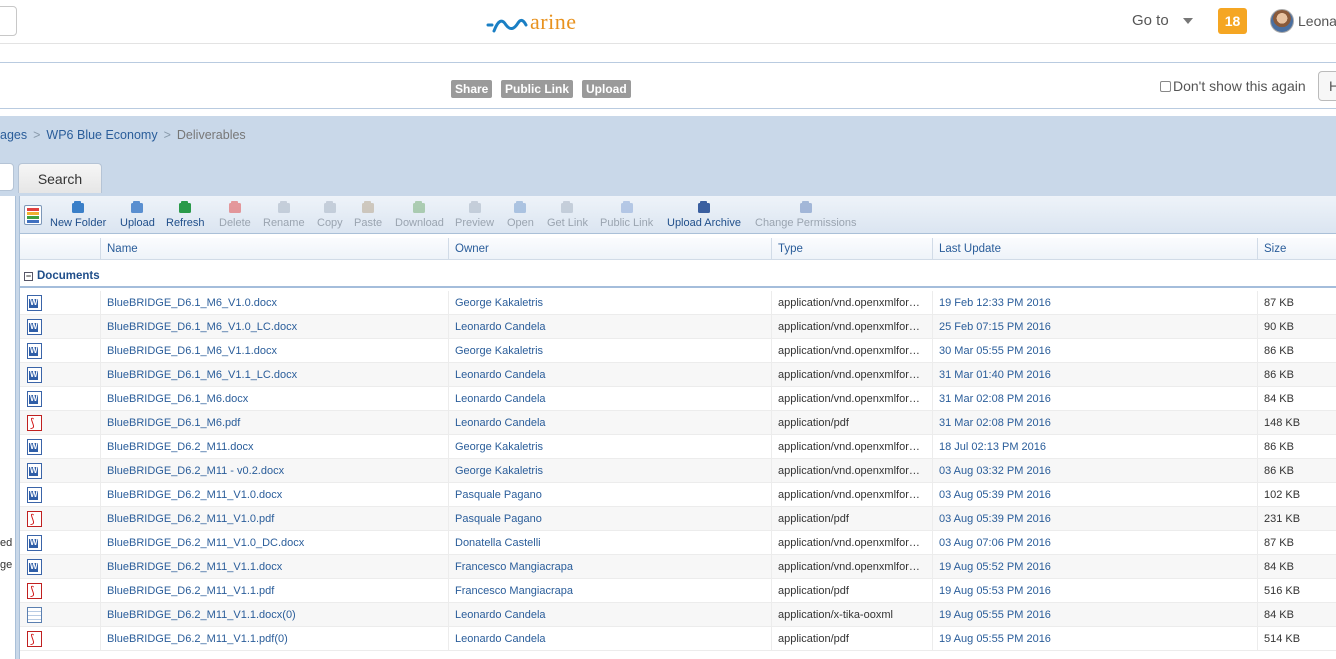 The width and height of the screenshot is (1336, 659). I want to click on public-link-button: Public Link, so click(626, 214).